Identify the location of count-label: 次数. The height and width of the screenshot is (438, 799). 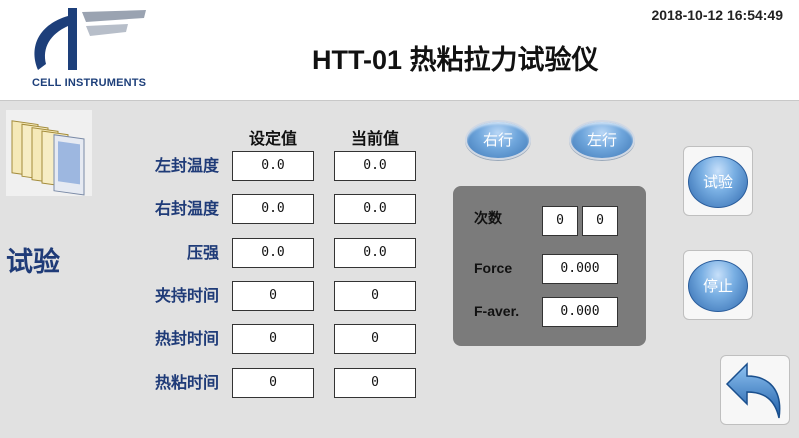
(488, 219).